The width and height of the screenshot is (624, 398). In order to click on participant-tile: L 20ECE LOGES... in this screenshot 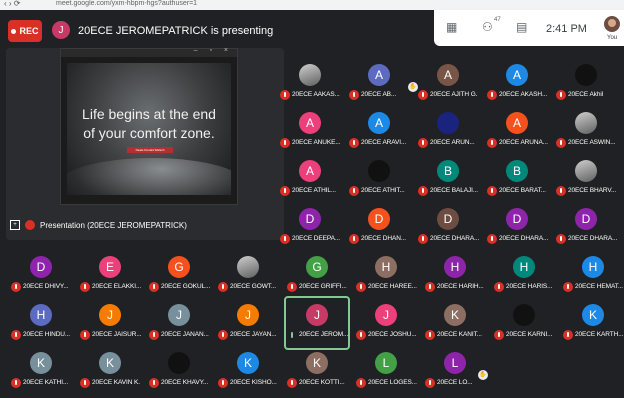, I will do `click(386, 371)`.